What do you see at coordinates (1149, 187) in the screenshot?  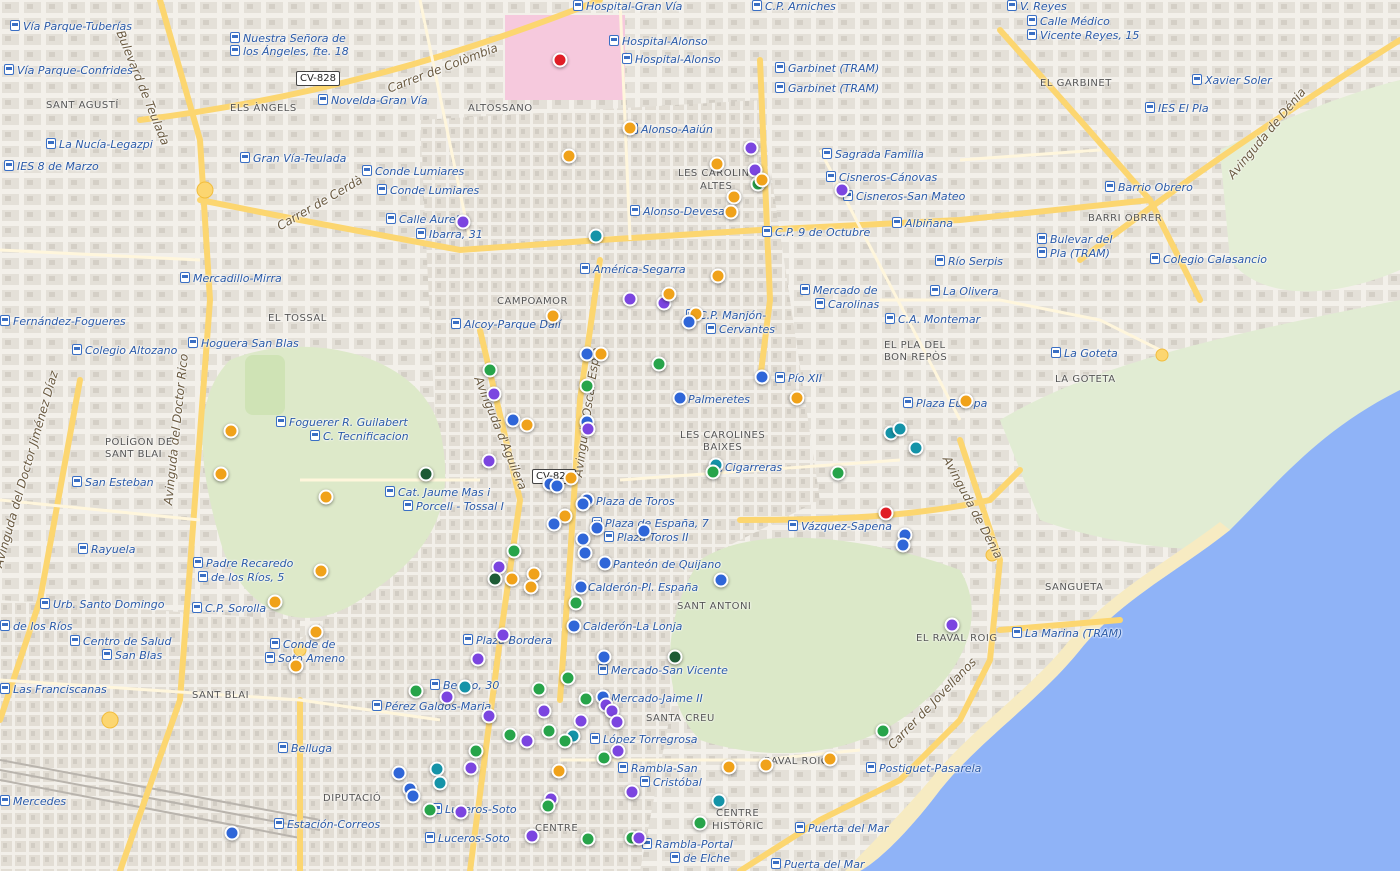 I see `bus-stop: Barrio Obrero` at bounding box center [1149, 187].